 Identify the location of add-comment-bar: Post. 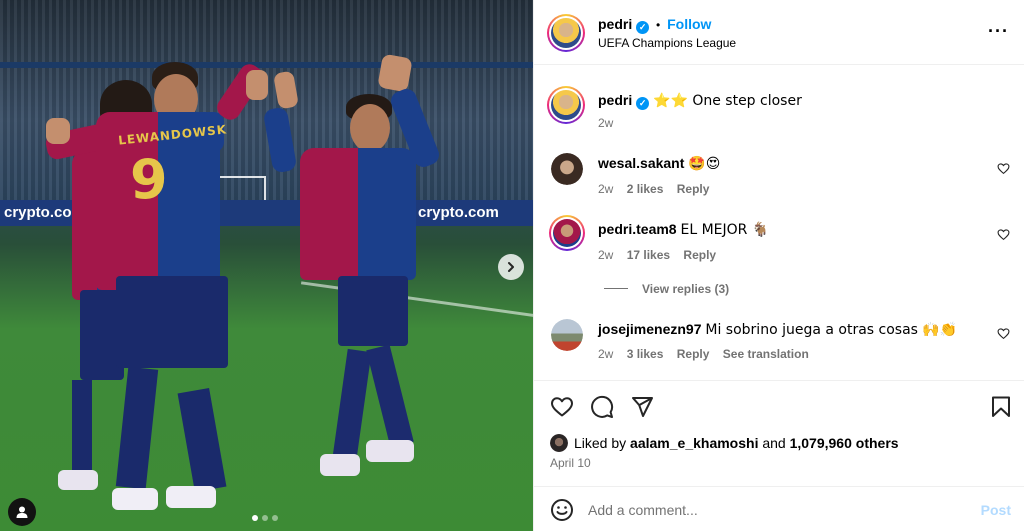
(779, 508).